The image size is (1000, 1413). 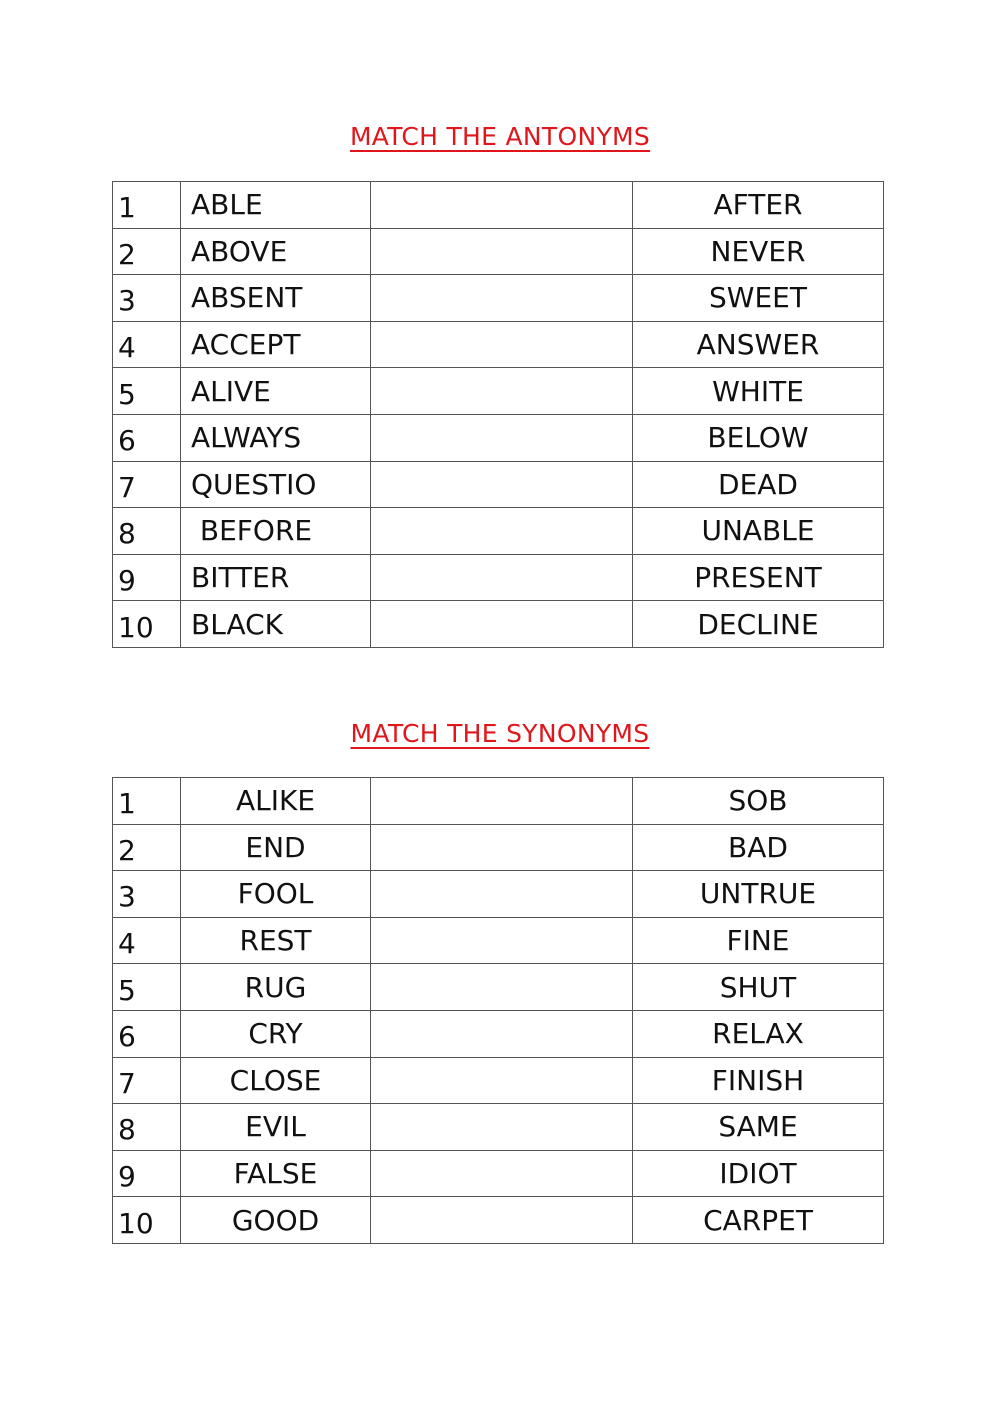 I want to click on table-row: 8 EVIL SAME, so click(x=498, y=1127).